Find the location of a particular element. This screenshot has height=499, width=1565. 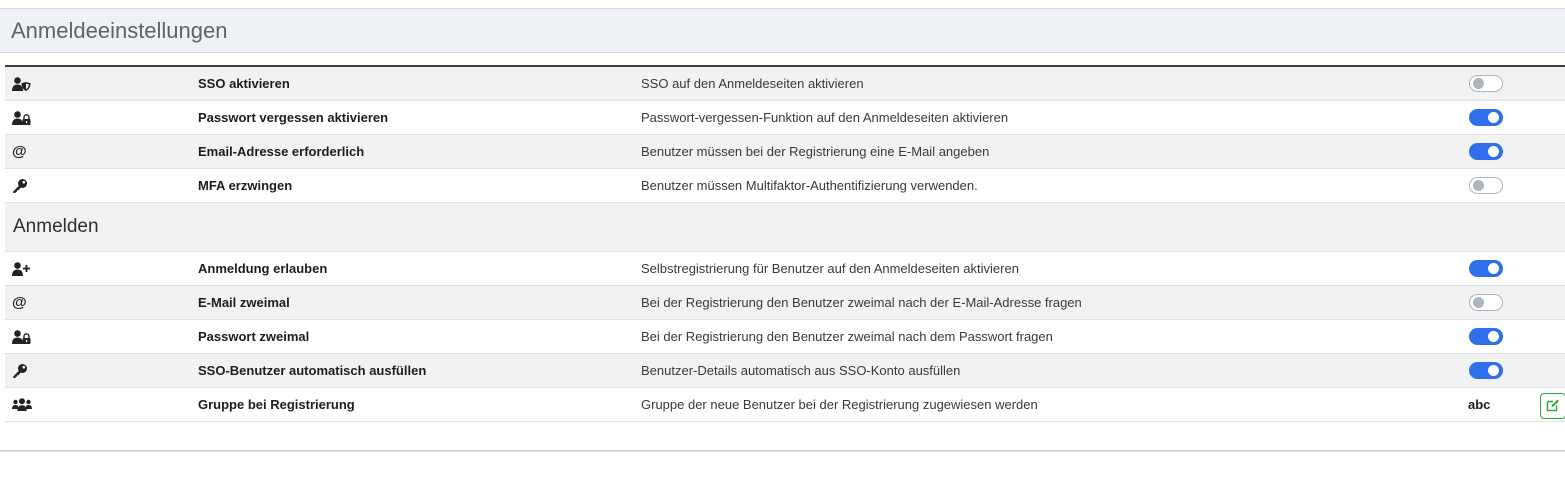

user-plus-icon is located at coordinates (22, 269).